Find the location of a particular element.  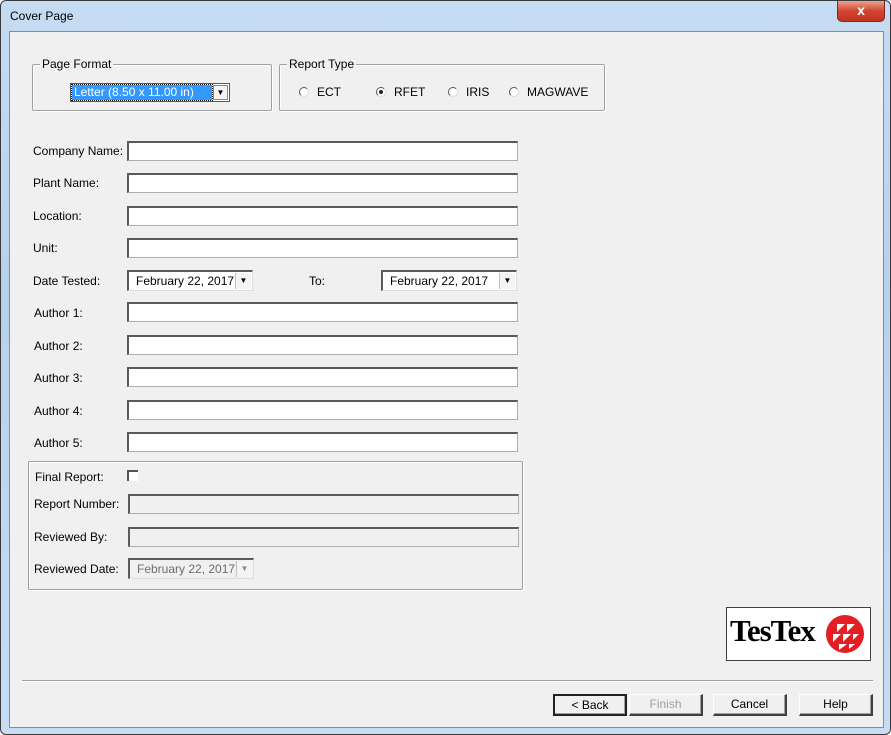

radio-iris-indicator is located at coordinates (453, 92).